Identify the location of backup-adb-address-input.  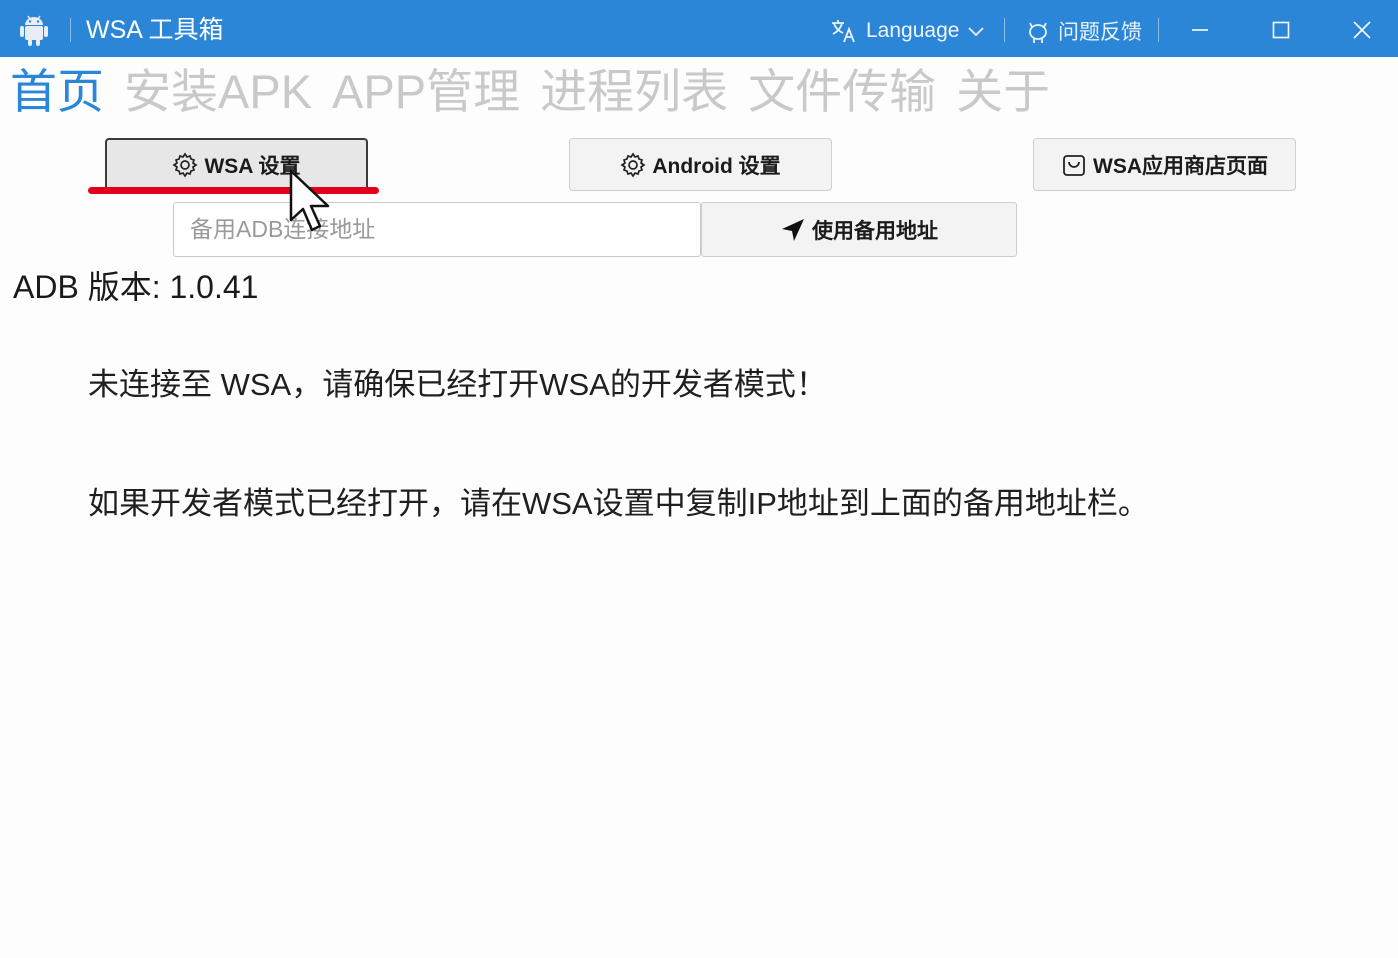
(437, 229).